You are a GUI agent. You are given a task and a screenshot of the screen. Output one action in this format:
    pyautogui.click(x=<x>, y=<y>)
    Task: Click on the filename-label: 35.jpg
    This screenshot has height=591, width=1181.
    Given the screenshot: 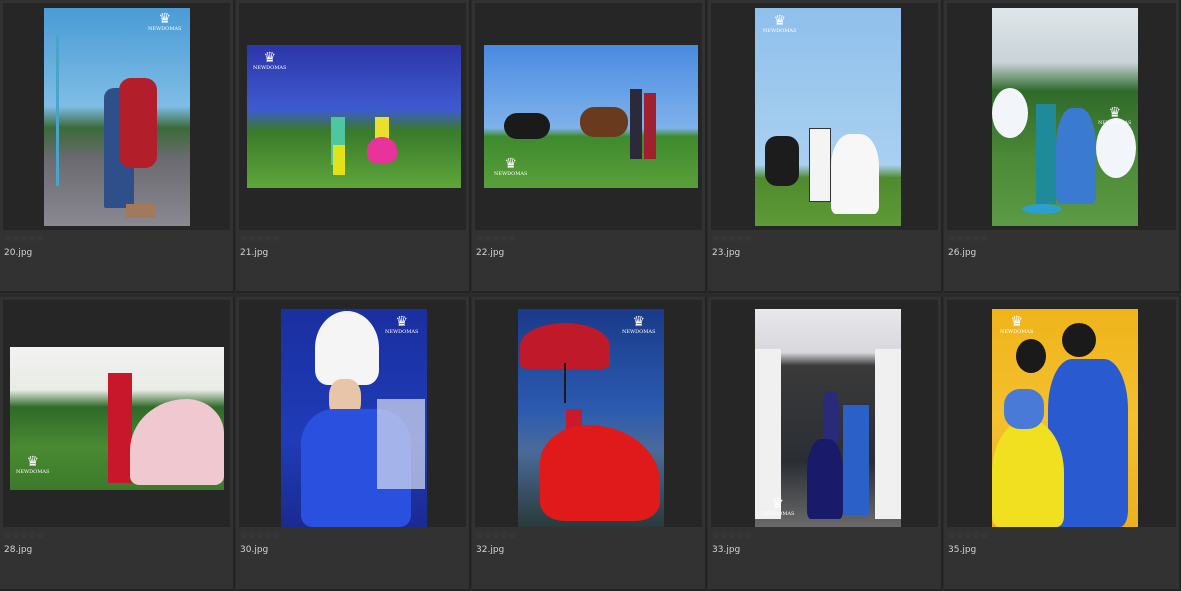 What is the action you would take?
    pyautogui.click(x=962, y=550)
    